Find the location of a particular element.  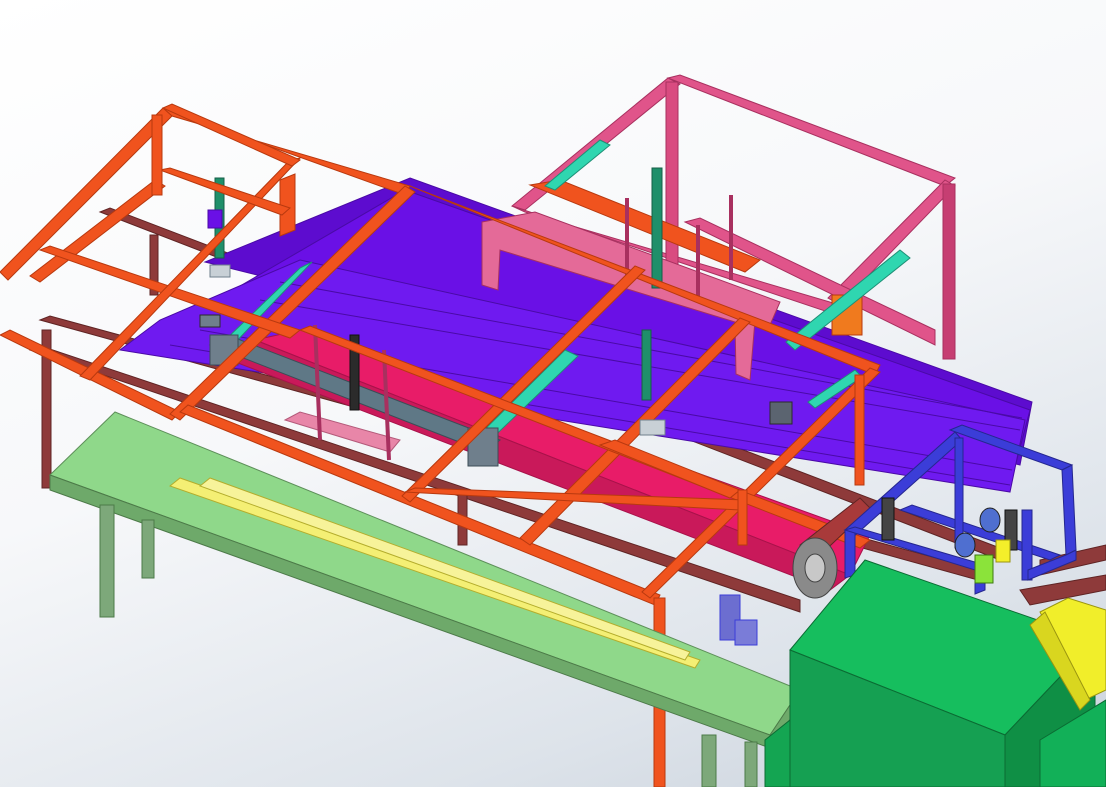

teal-cylinder is located at coordinates (577, 165).